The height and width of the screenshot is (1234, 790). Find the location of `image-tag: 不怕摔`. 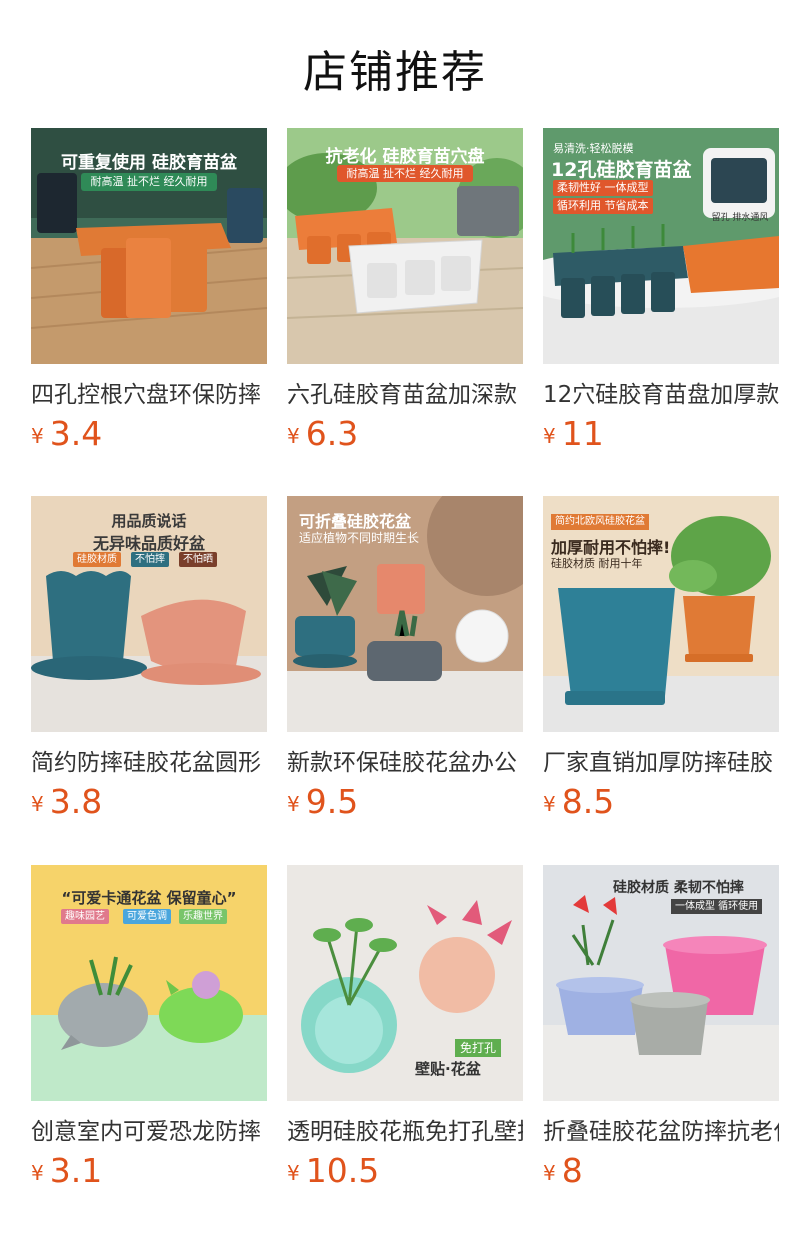

image-tag: 不怕摔 is located at coordinates (150, 559).